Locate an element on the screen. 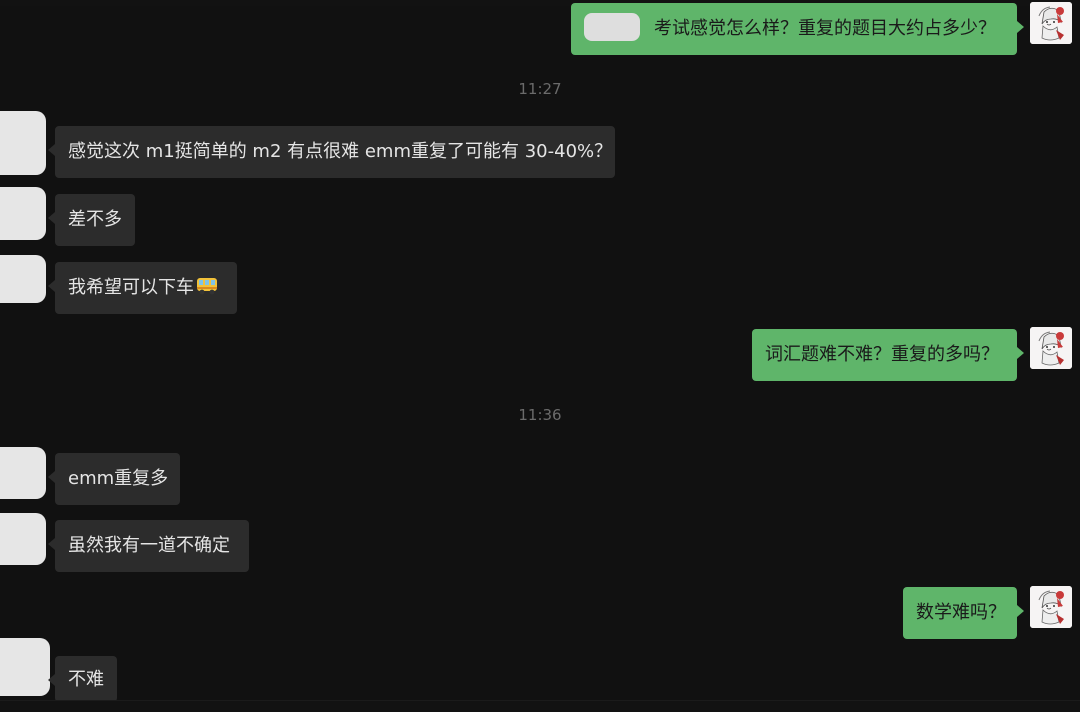  message-bubble-incoming: emm重复多 is located at coordinates (117, 479).